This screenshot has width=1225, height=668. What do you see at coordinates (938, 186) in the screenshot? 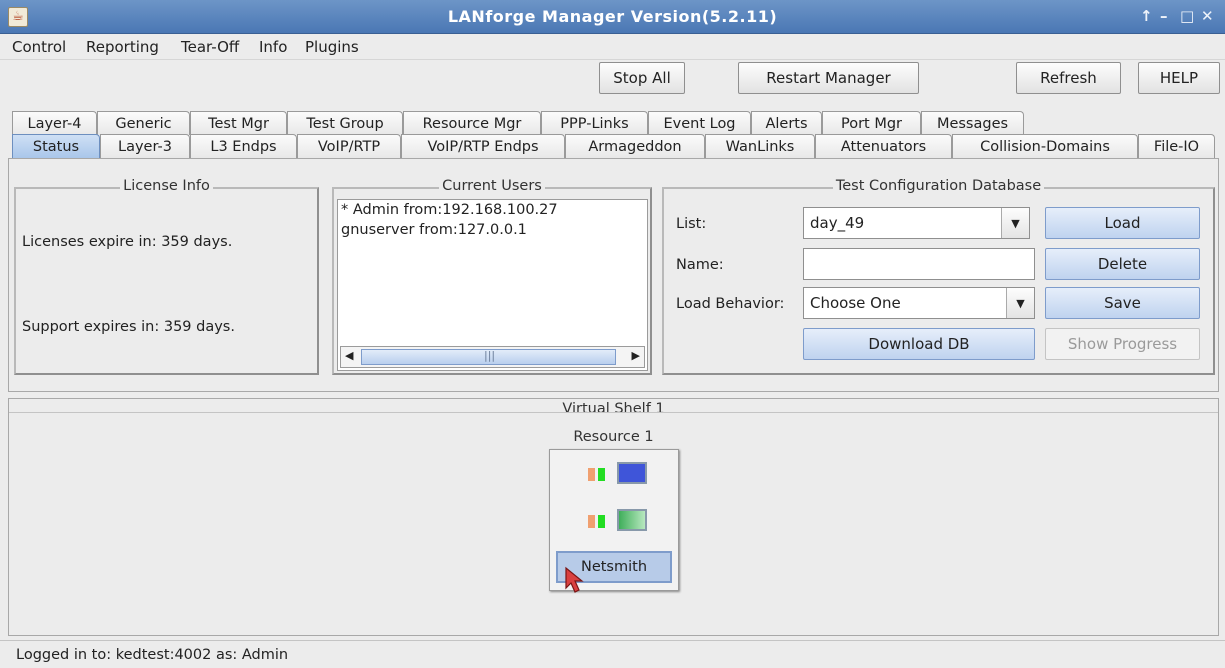
I see `test-config-db-title: Test Configuration Database` at bounding box center [938, 186].